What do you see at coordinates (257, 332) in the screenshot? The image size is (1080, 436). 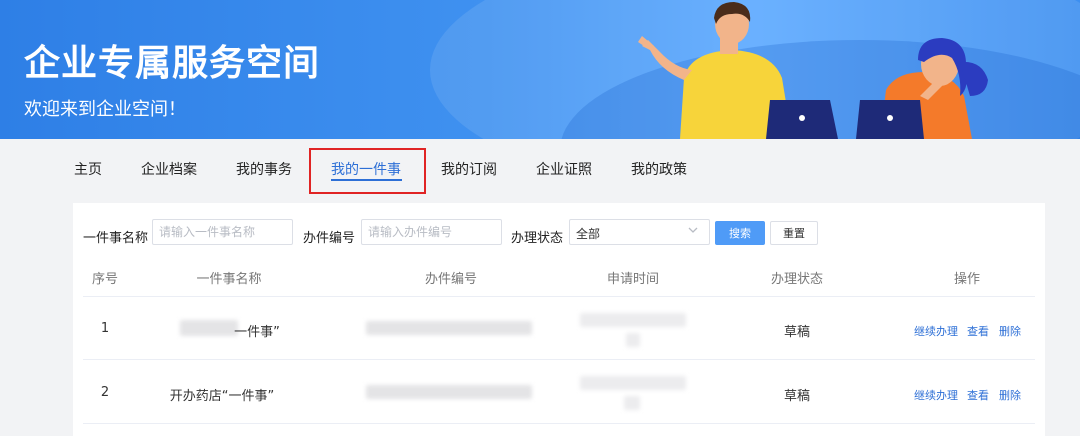 I see `row-name: 一件事”` at bounding box center [257, 332].